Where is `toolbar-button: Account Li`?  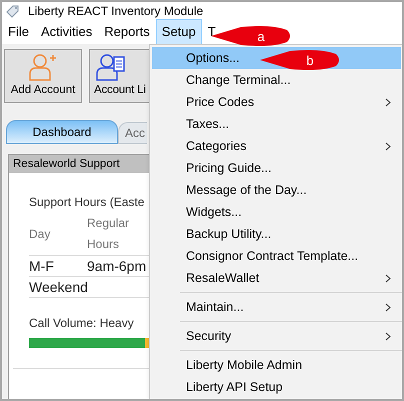
toolbar-button: Account Li is located at coordinates (119, 76).